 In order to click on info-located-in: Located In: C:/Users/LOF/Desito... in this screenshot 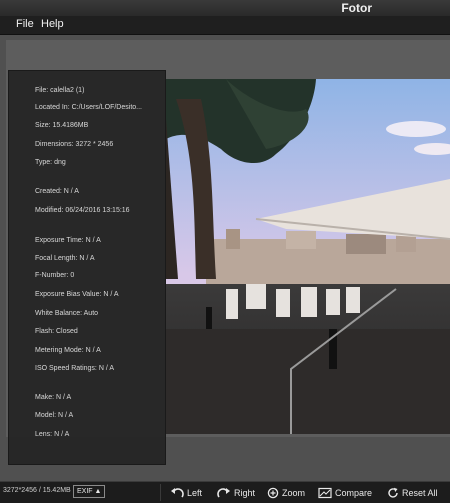, I will do `click(88, 107)`.